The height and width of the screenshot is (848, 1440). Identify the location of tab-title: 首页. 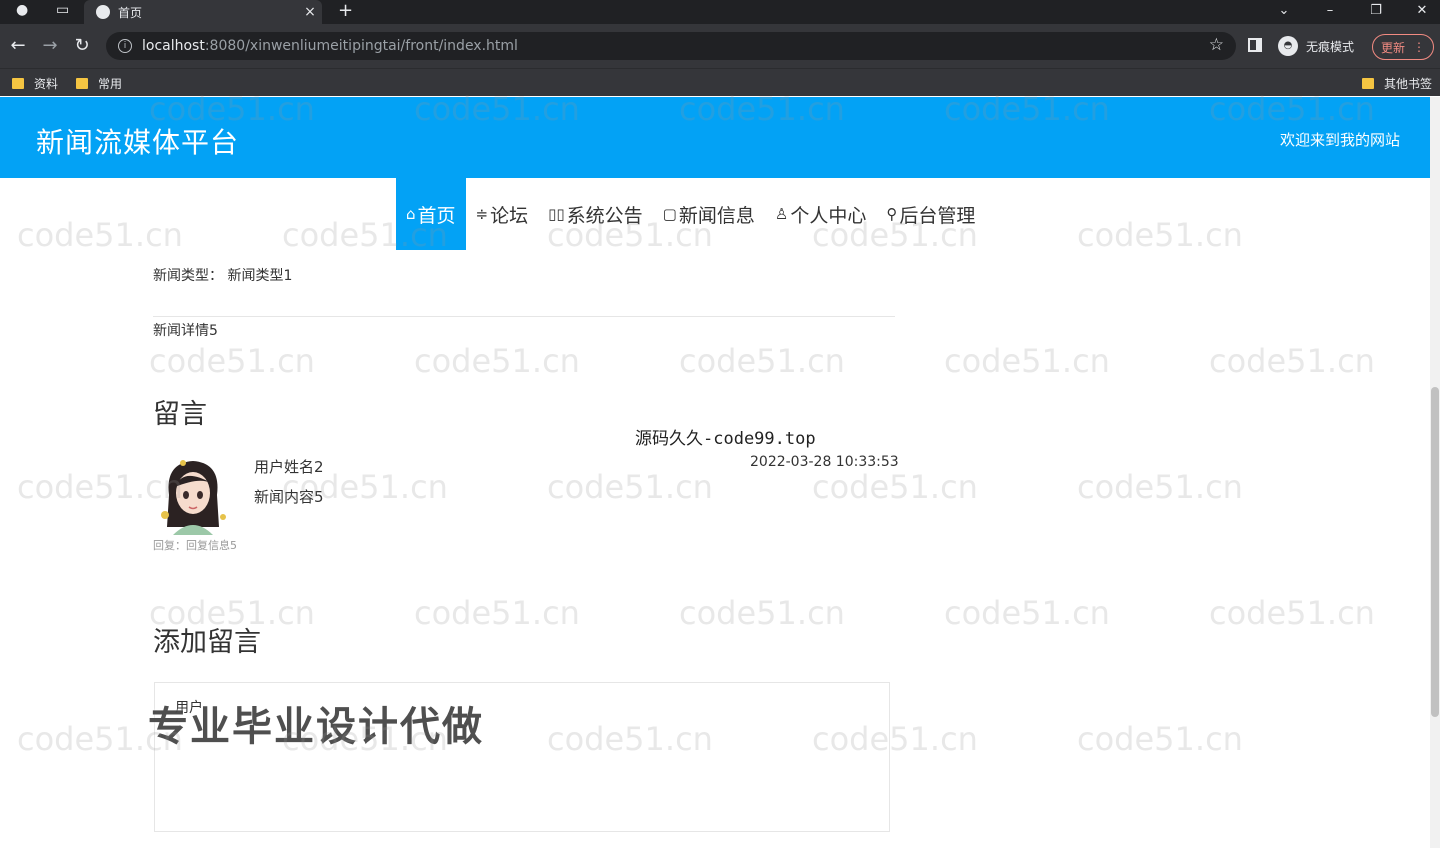
(130, 12).